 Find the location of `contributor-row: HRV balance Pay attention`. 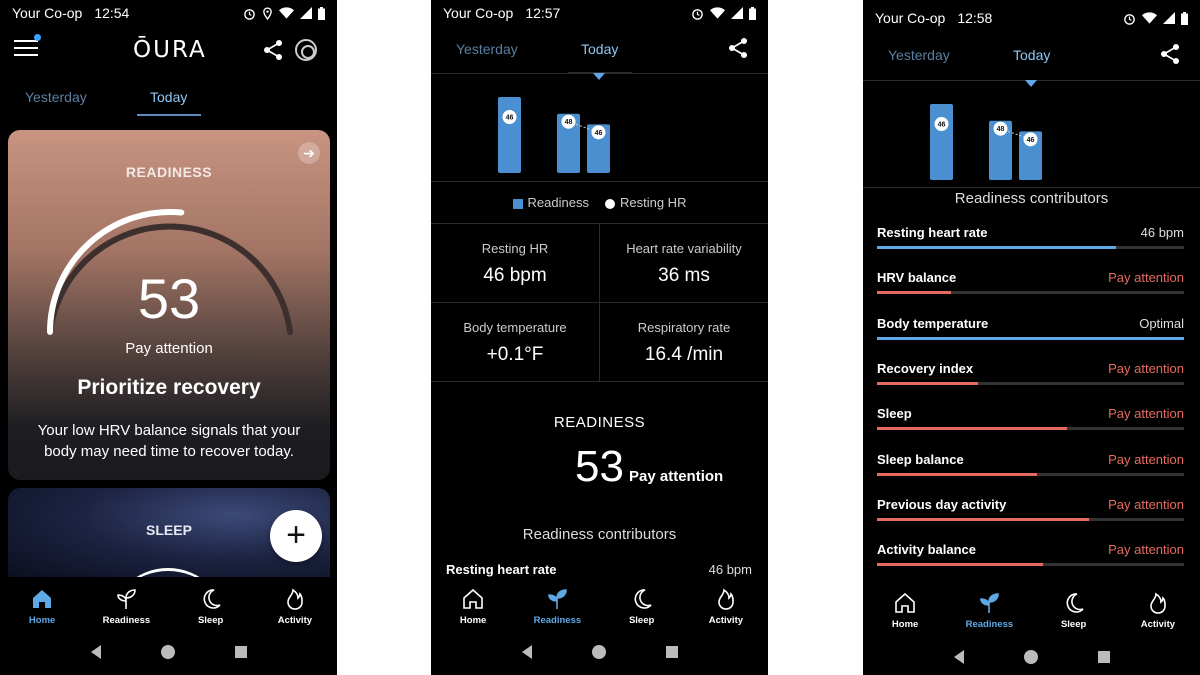

contributor-row: HRV balance Pay attention is located at coordinates (1030, 290).